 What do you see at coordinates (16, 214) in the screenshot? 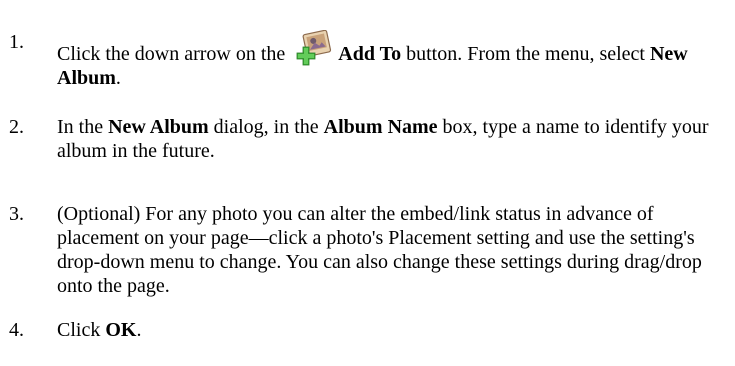
I see `step-number: 3.` at bounding box center [16, 214].